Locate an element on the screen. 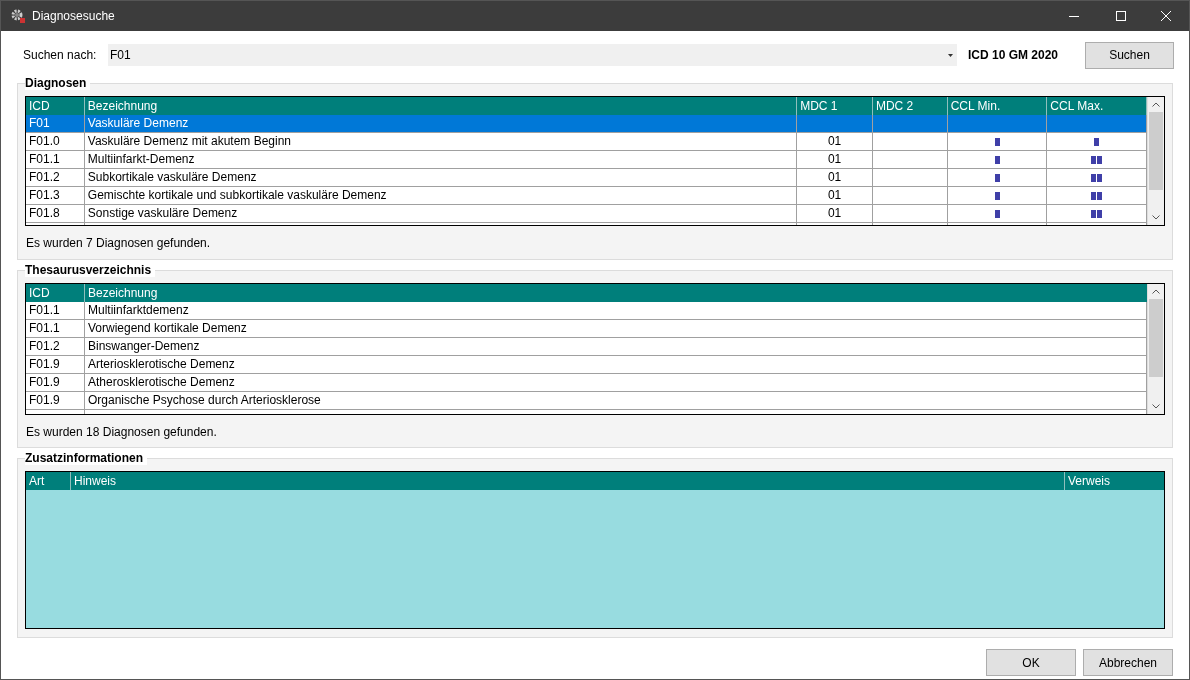 The height and width of the screenshot is (680, 1190). table-row: F01.1 Multiinfarktdemenz is located at coordinates (586, 311).